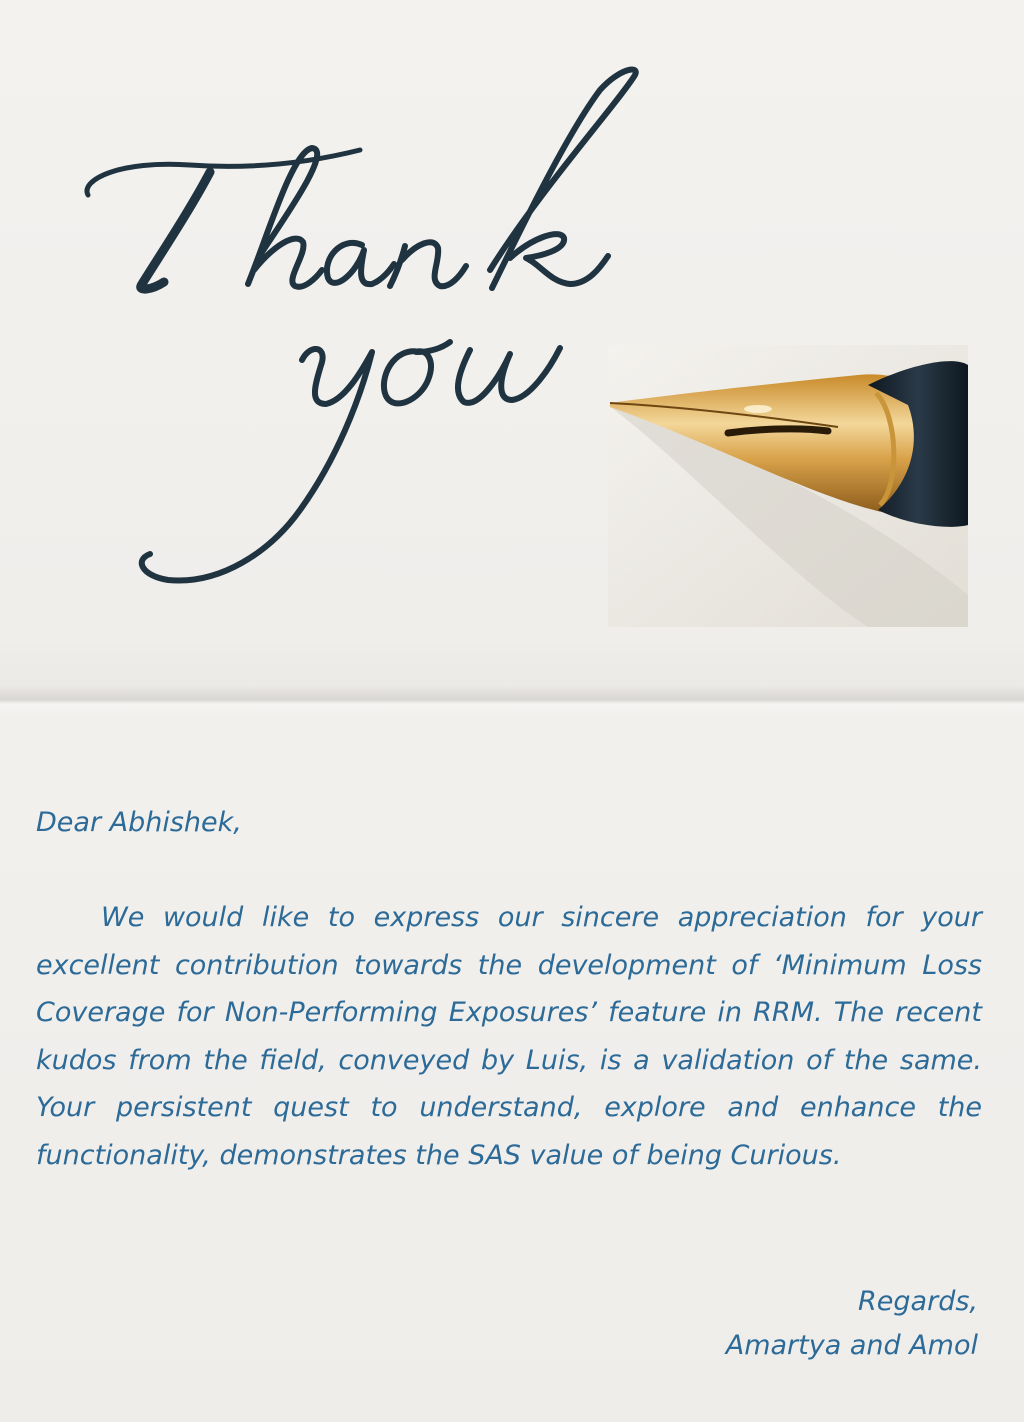 Image resolution: width=1024 pixels, height=1422 pixels. I want to click on fountain-pen-icon, so click(788, 486).